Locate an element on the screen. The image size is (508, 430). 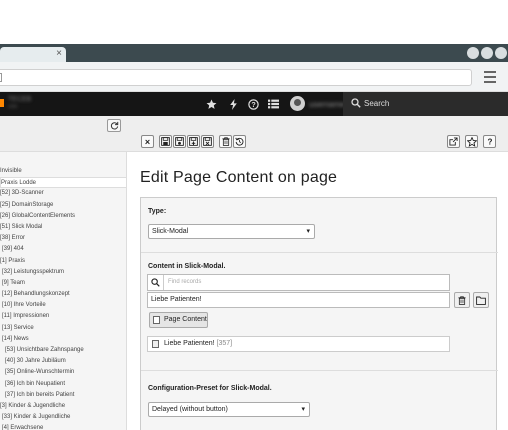
refresh-tree-button is located at coordinates (114, 125).